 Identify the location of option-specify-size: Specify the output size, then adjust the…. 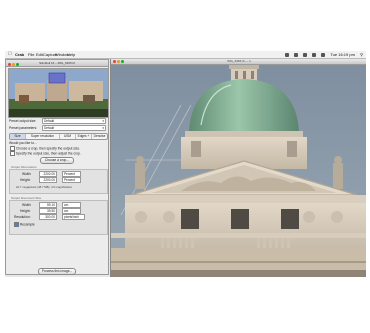
(45, 153).